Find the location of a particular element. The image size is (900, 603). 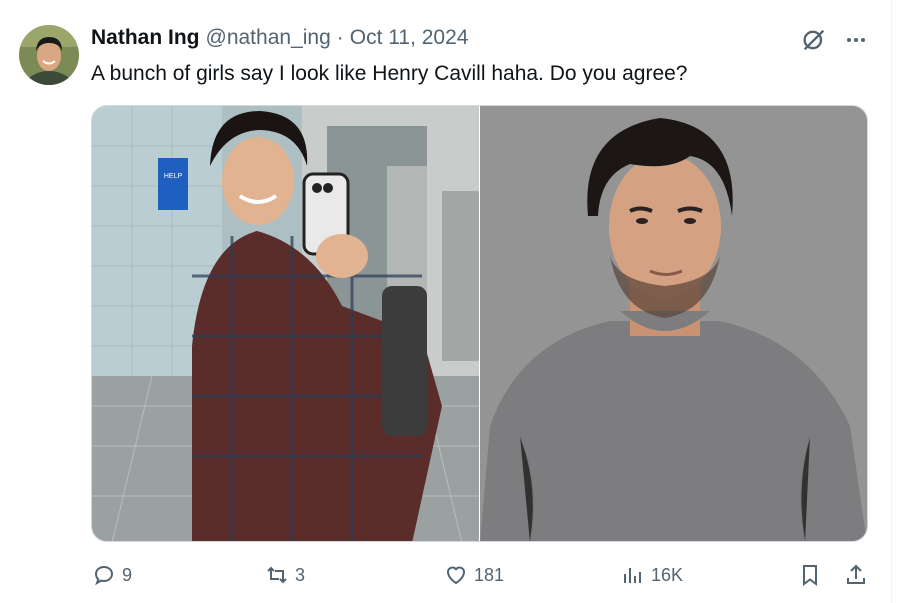

share-button is located at coordinates (856, 575).